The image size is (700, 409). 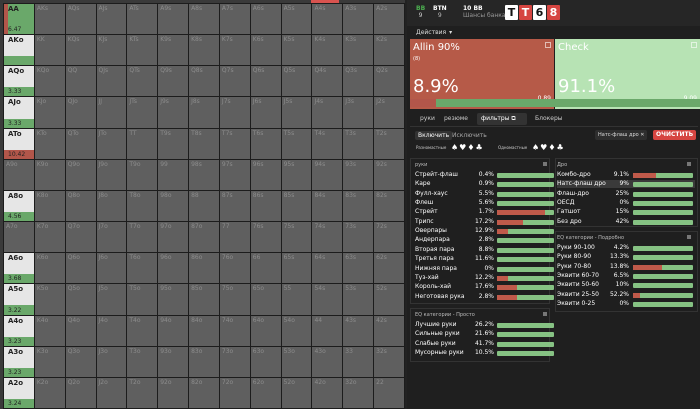 What do you see at coordinates (80, 112) in the screenshot?
I see `hand-cell: QJo` at bounding box center [80, 112].